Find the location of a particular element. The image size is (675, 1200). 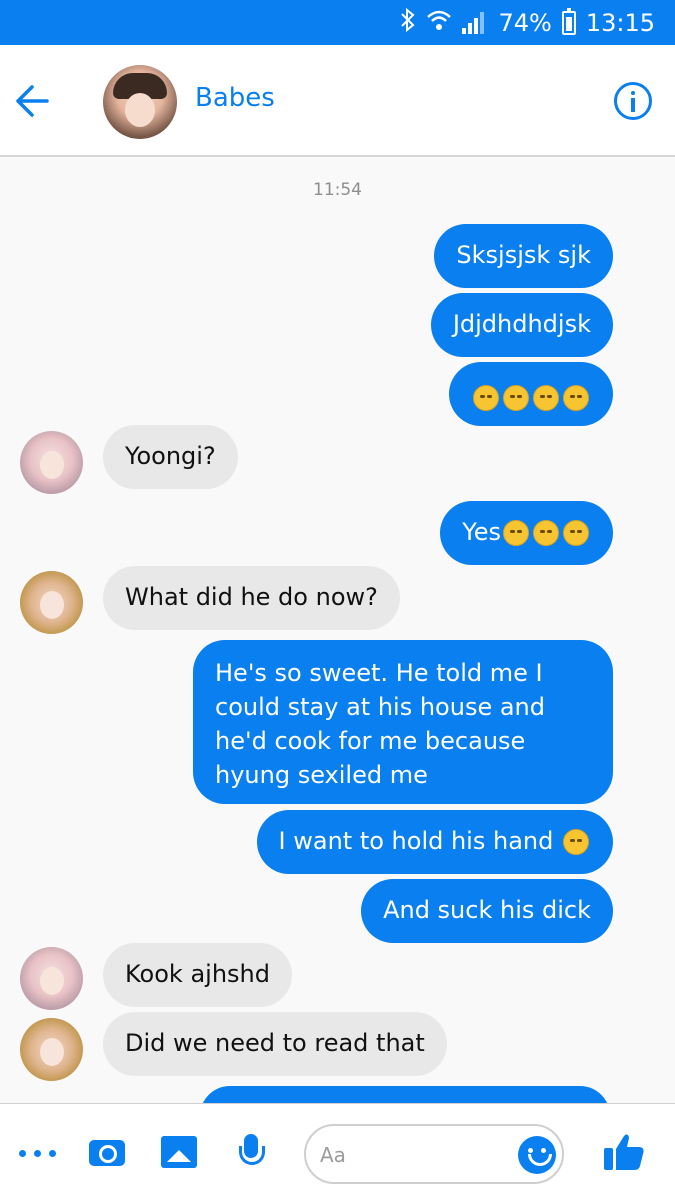

message-bubble-incoming: Yoongi? is located at coordinates (170, 457).